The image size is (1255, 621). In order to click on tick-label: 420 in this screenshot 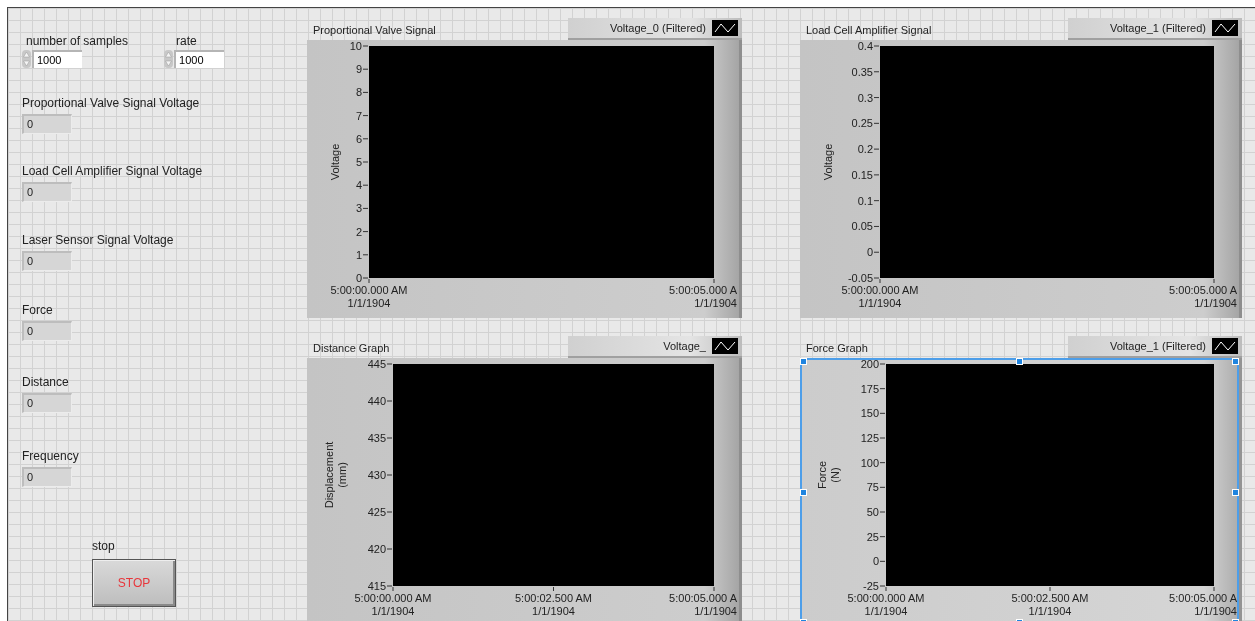, I will do `click(376, 549)`.